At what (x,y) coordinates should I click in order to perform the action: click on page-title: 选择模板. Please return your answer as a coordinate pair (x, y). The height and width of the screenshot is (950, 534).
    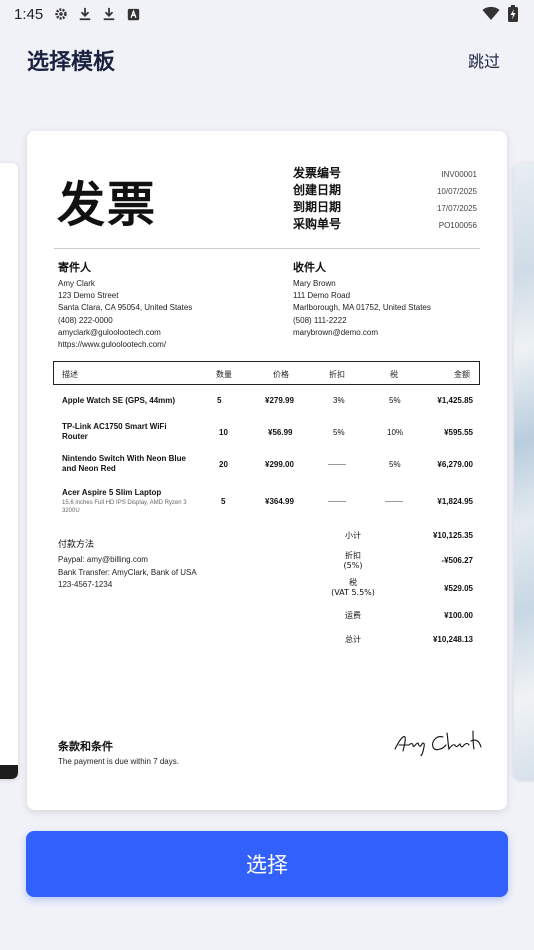
    Looking at the image, I should click on (71, 62).